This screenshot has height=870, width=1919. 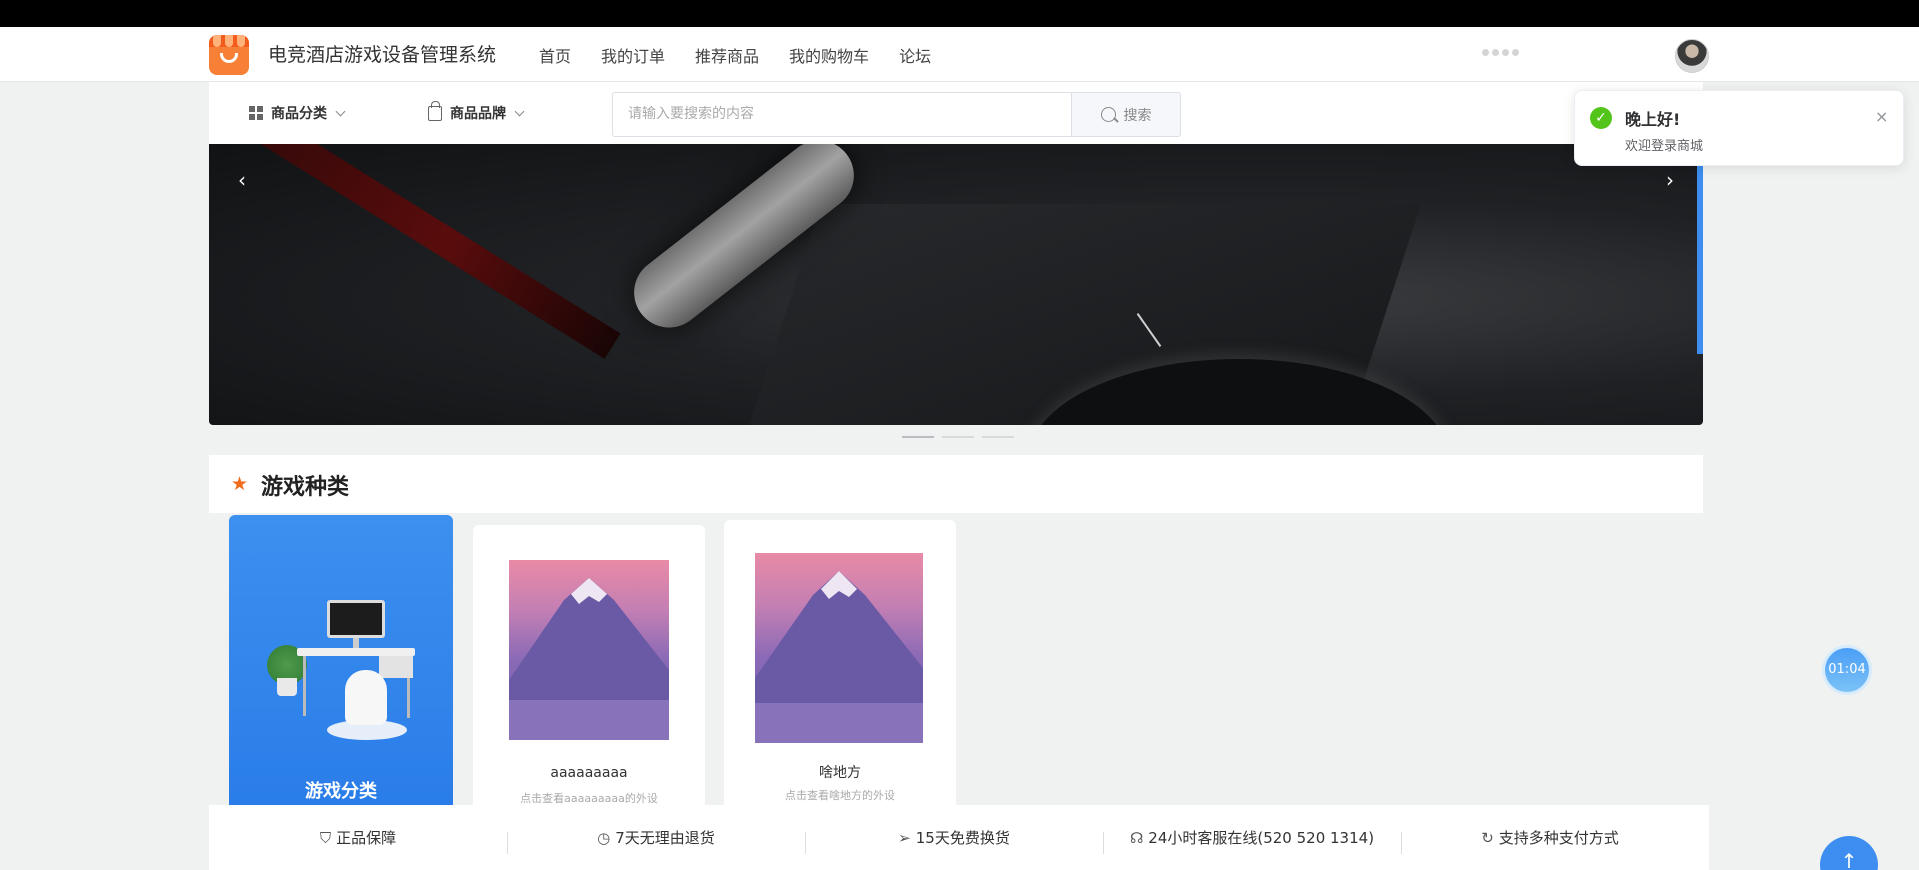 What do you see at coordinates (1136, 837) in the screenshot?
I see `headset-icon: ☊` at bounding box center [1136, 837].